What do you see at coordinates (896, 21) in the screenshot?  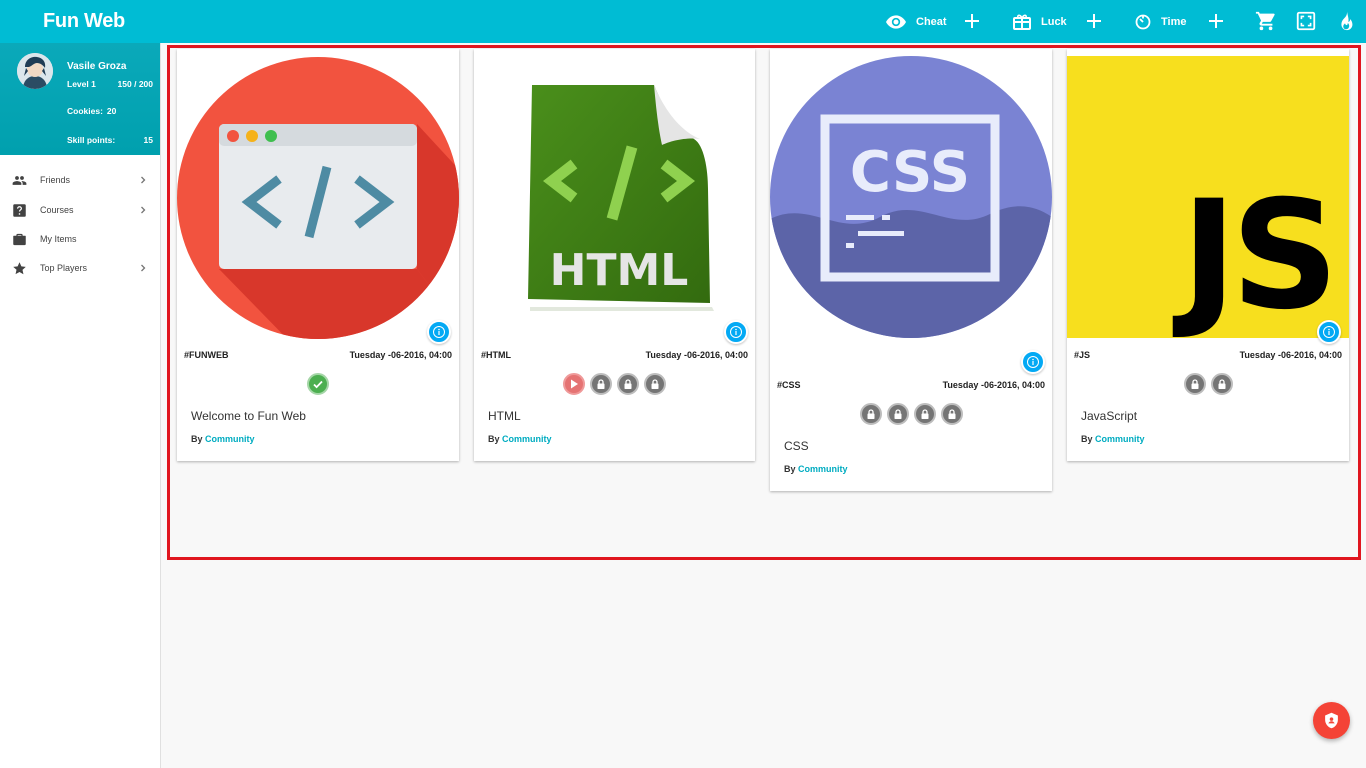 I see `eye-icon` at bounding box center [896, 21].